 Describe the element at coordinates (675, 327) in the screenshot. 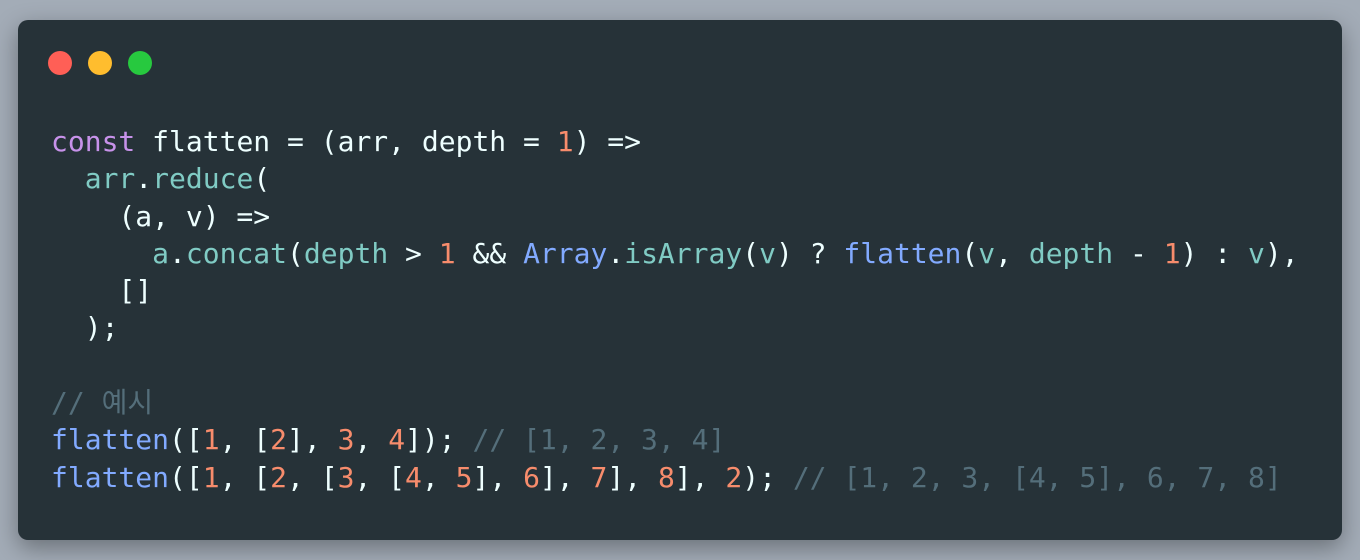

I see `code-line: );` at that location.